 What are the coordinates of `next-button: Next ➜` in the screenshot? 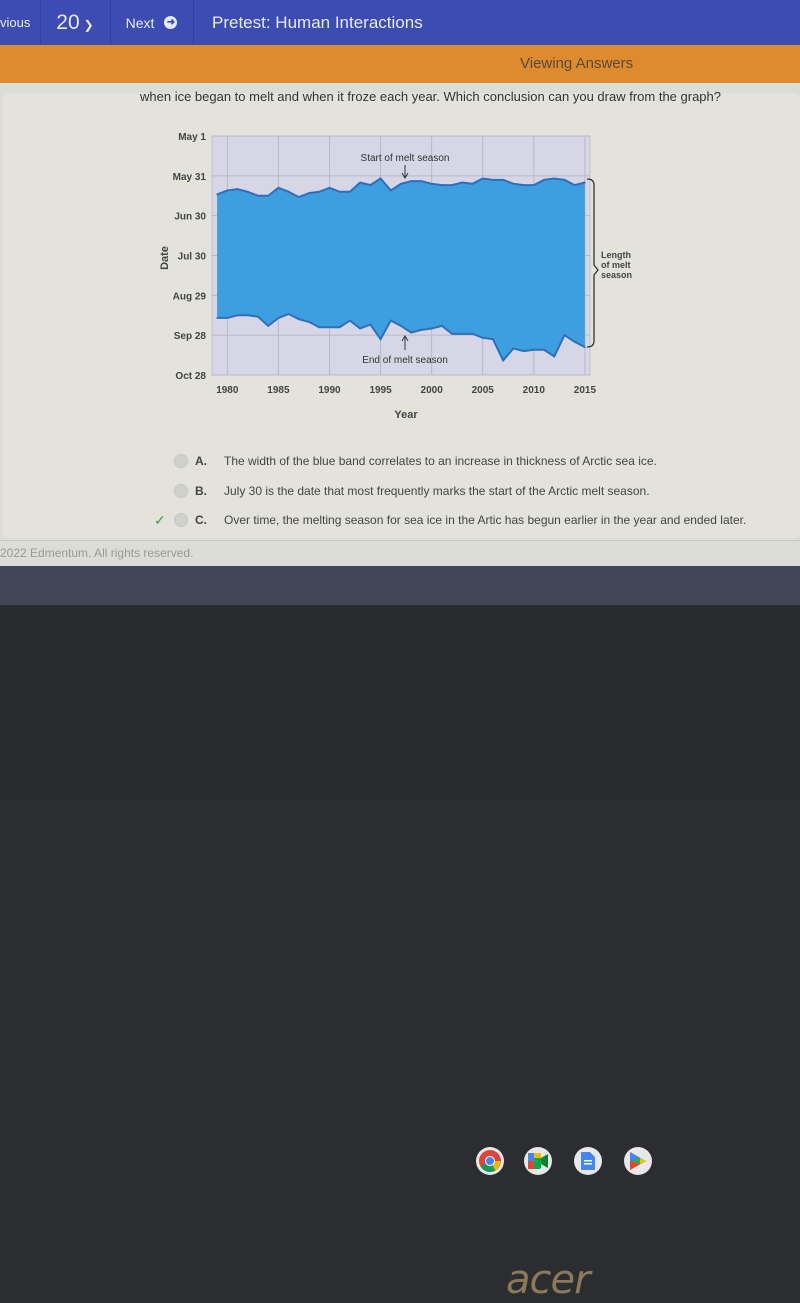 It's located at (152, 22).